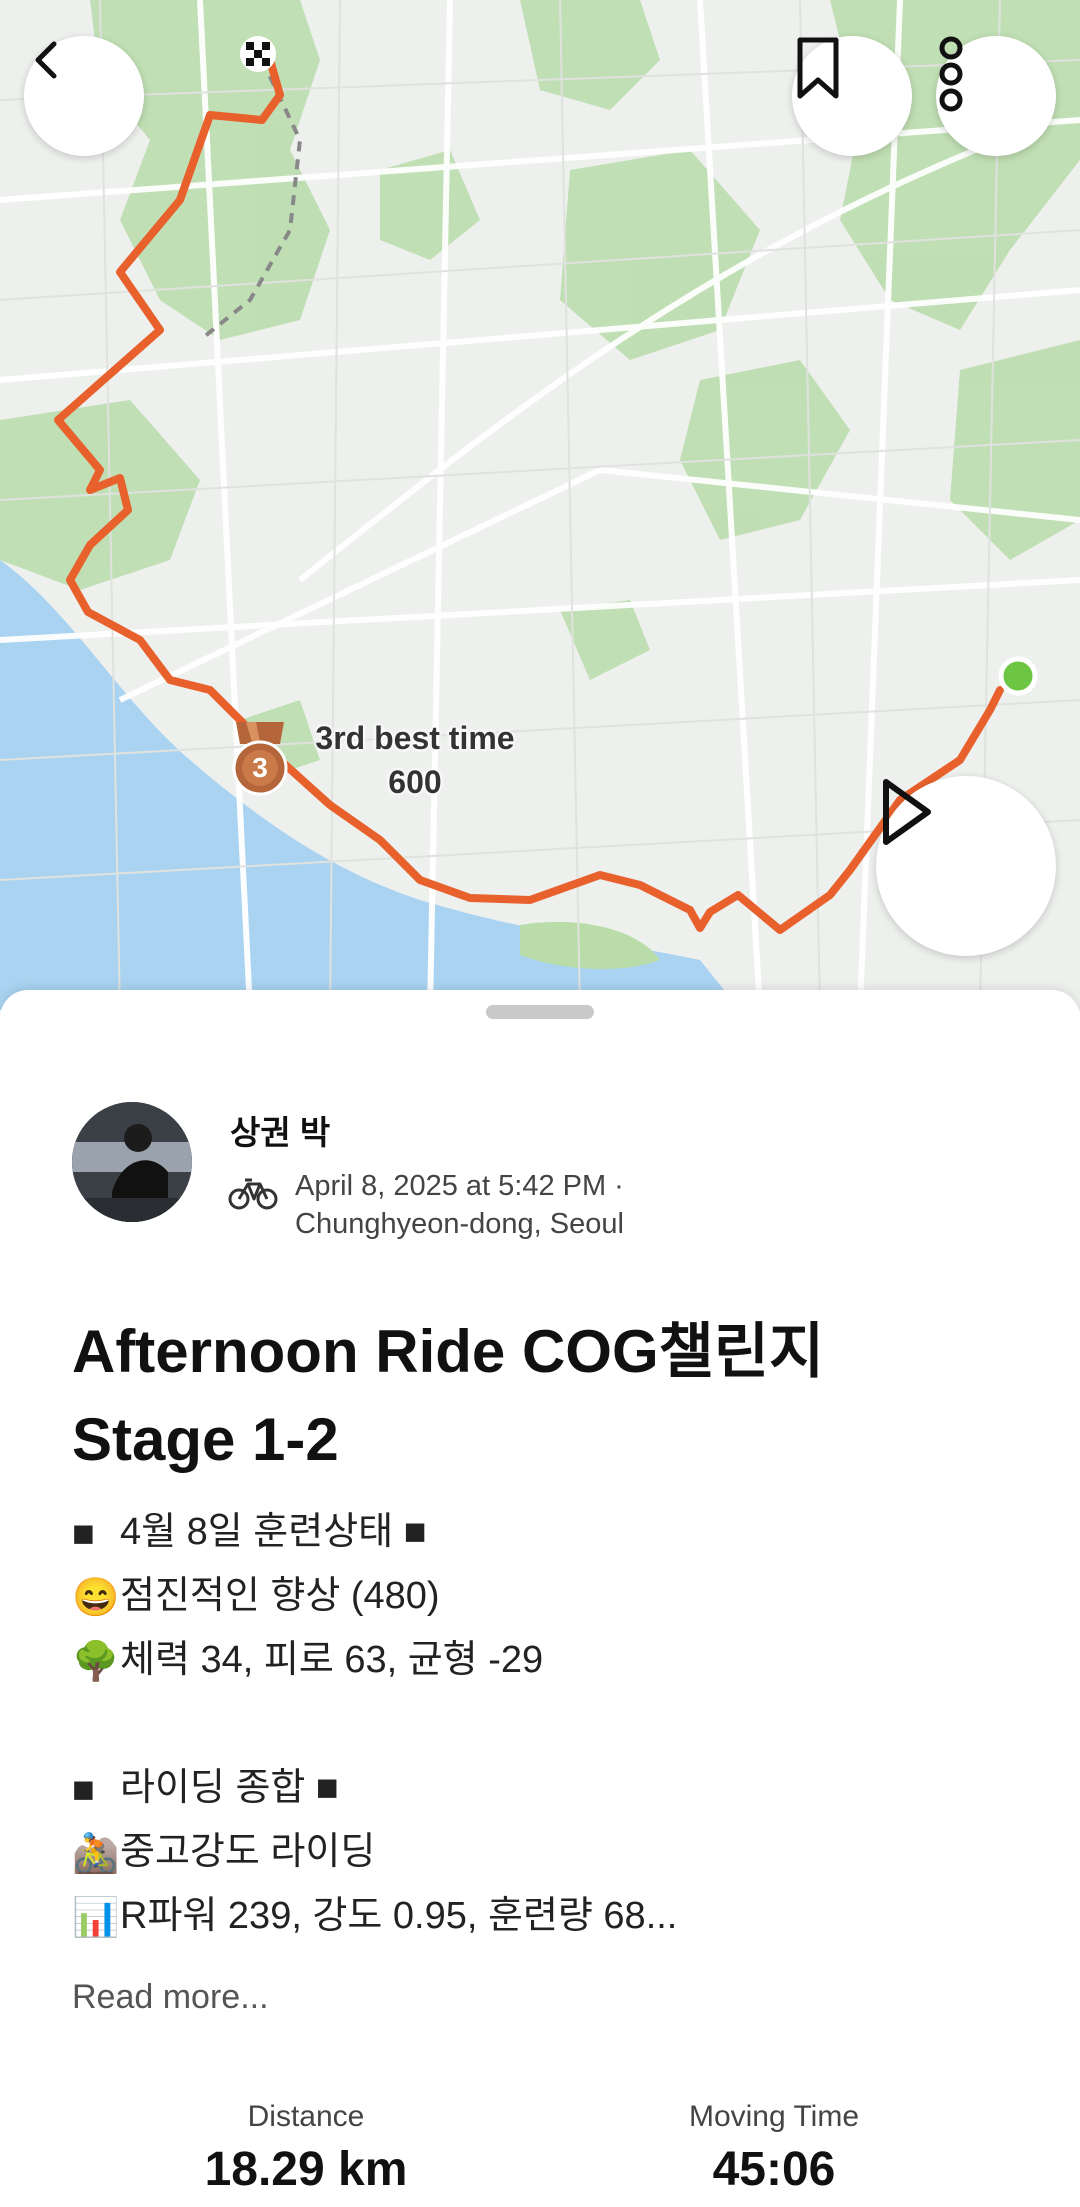 The width and height of the screenshot is (1080, 2207). What do you see at coordinates (818, 68) in the screenshot?
I see `bookmark-icon` at bounding box center [818, 68].